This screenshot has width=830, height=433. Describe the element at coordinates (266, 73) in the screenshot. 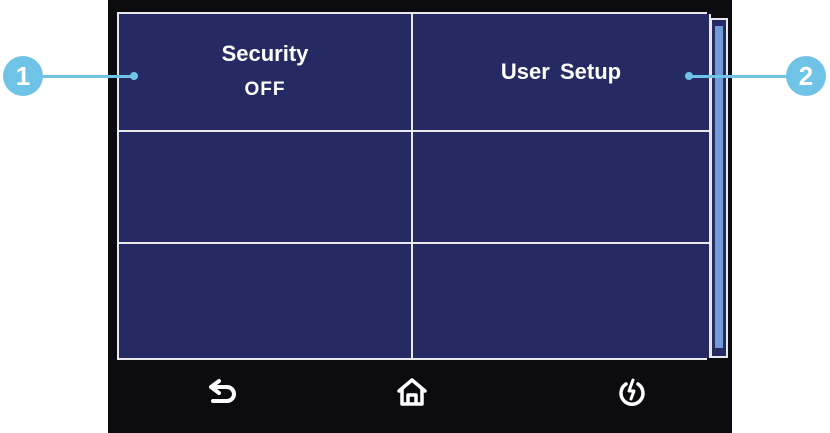

I see `security-button: Security OFF` at that location.